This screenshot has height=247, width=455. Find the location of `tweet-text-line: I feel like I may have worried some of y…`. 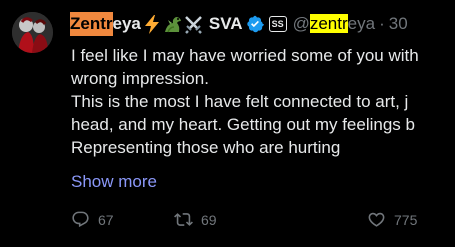

tweet-text-line: I feel like I may have worried some of y… is located at coordinates (245, 55).